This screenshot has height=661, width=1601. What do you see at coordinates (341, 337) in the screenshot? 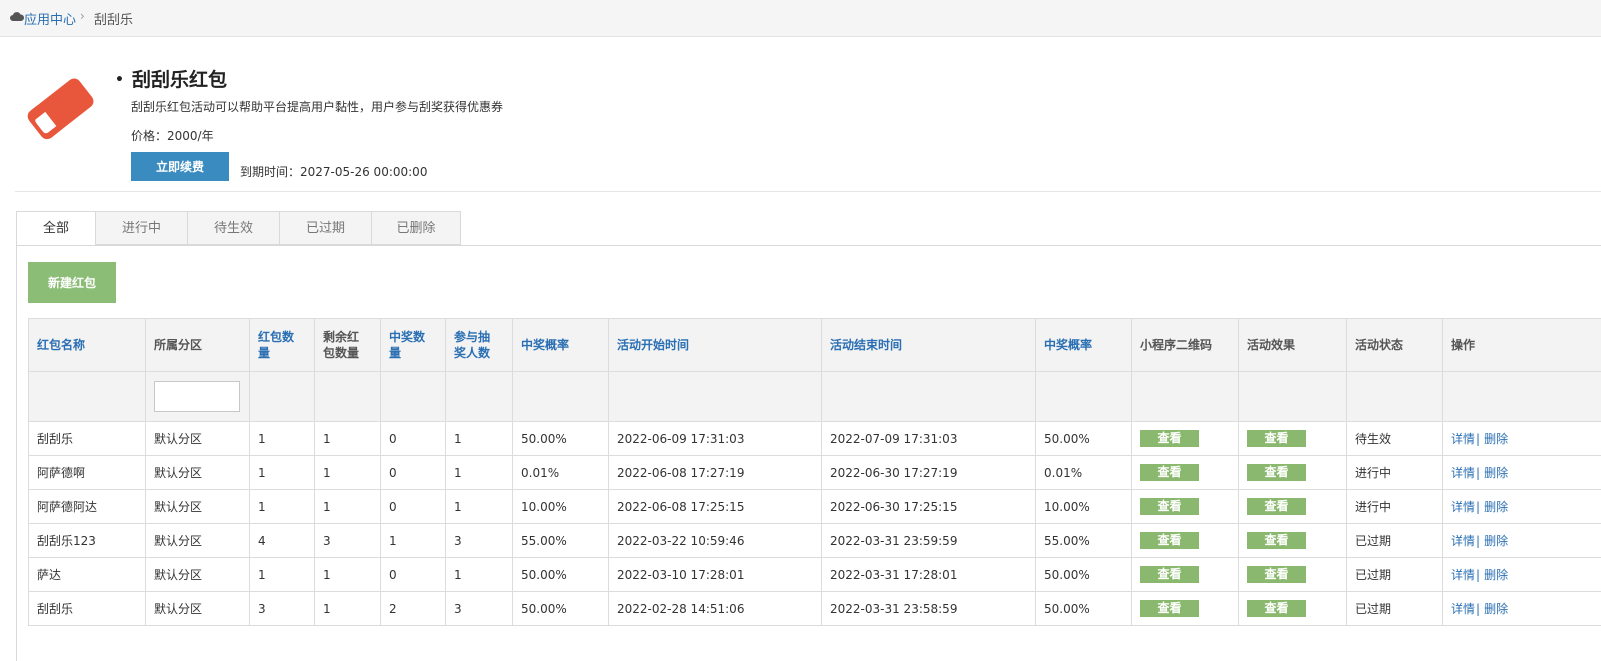
I see `column-header-text: 剩余红` at bounding box center [341, 337].